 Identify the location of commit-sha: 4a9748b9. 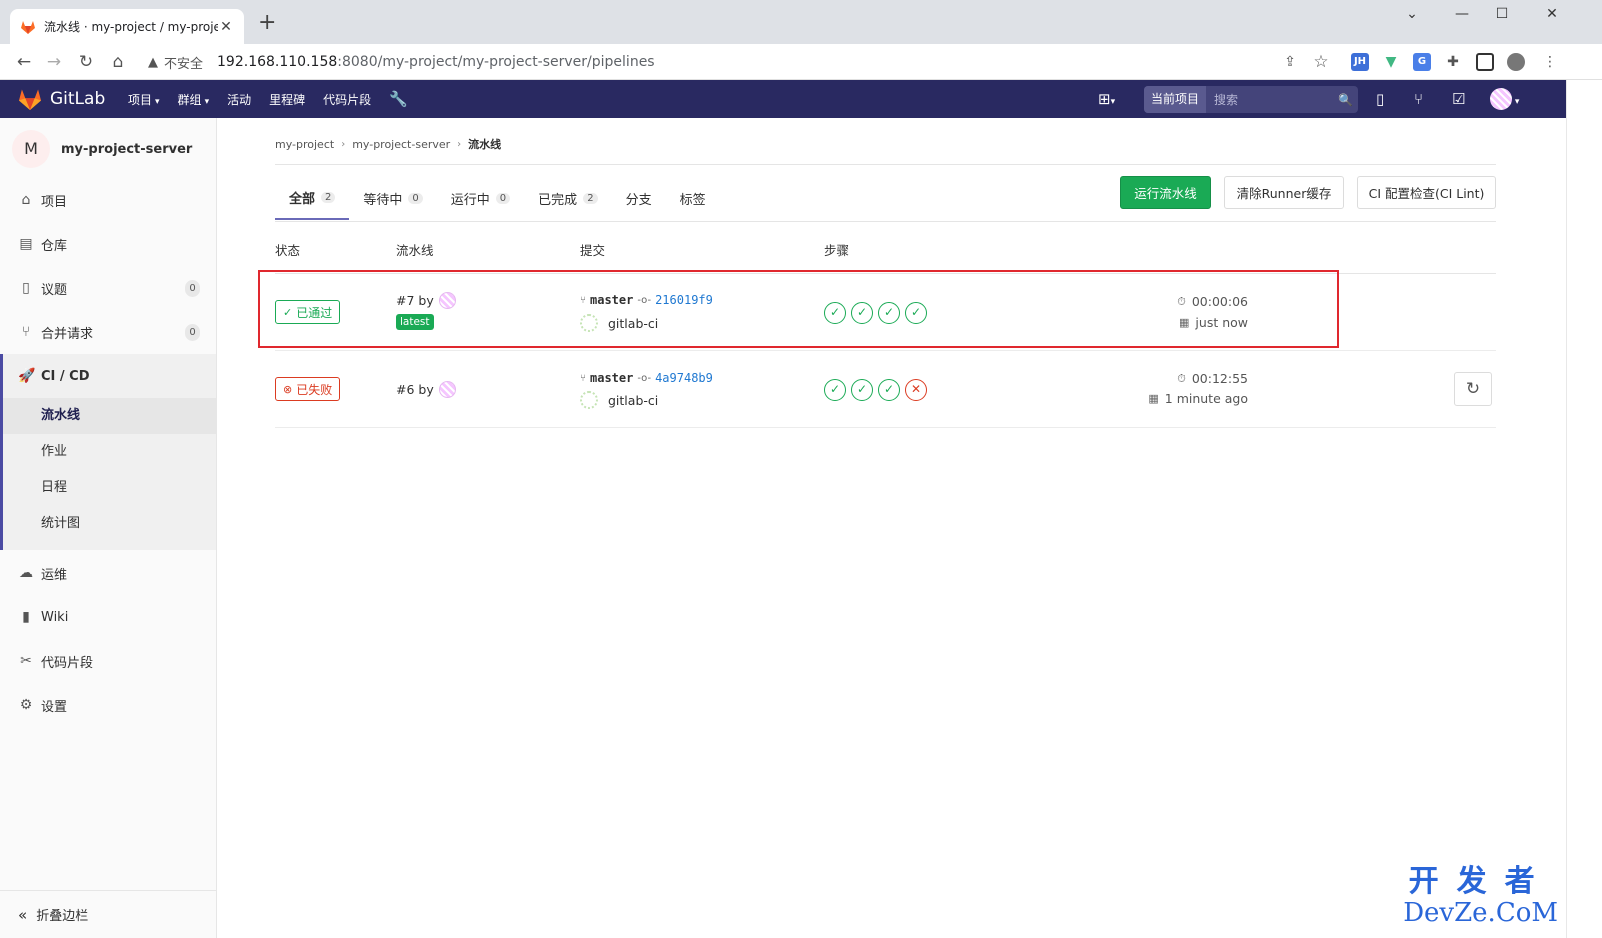
(684, 378).